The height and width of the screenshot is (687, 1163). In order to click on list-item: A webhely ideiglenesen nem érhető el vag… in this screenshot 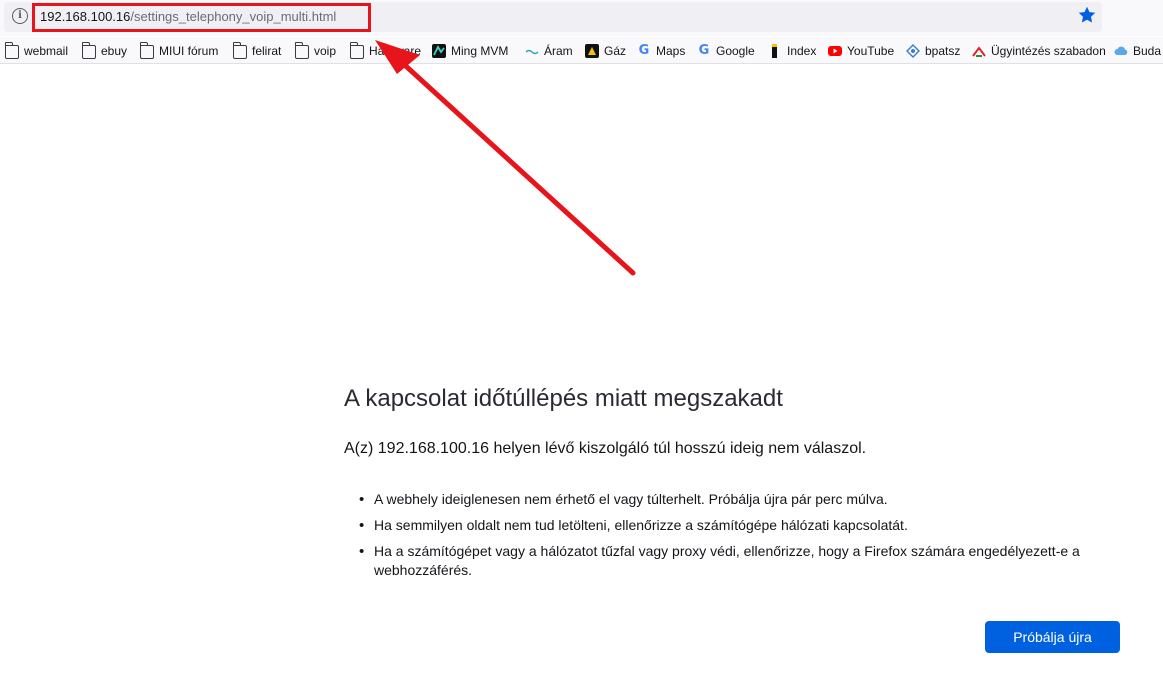, I will do `click(741, 499)`.